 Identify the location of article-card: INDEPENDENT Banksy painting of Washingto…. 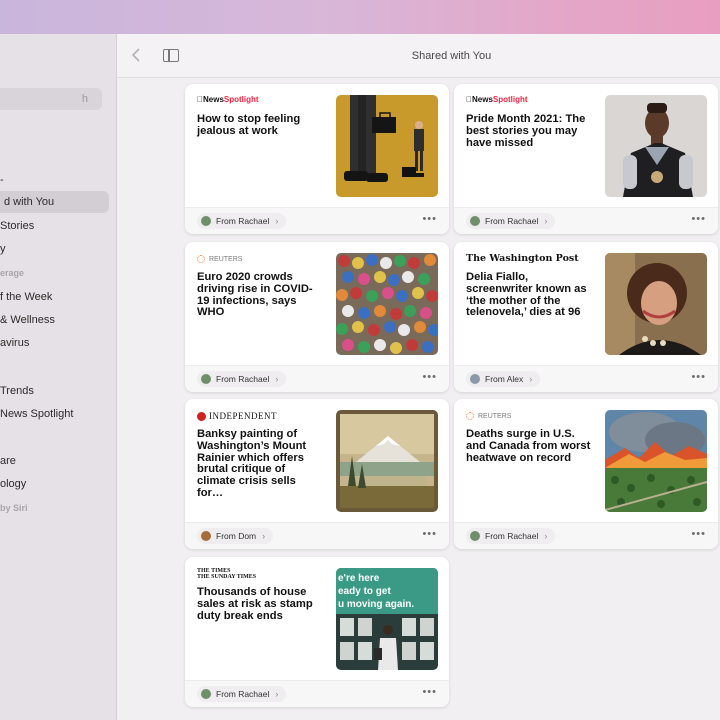
(317, 474).